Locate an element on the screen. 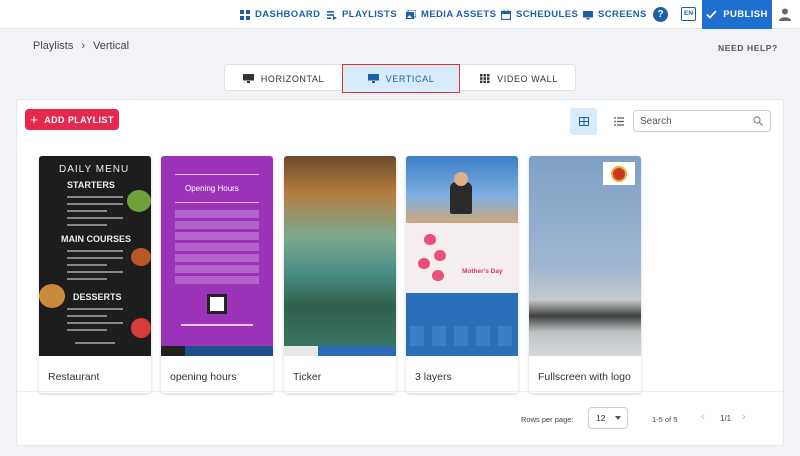  list-view-icon is located at coordinates (618, 121).